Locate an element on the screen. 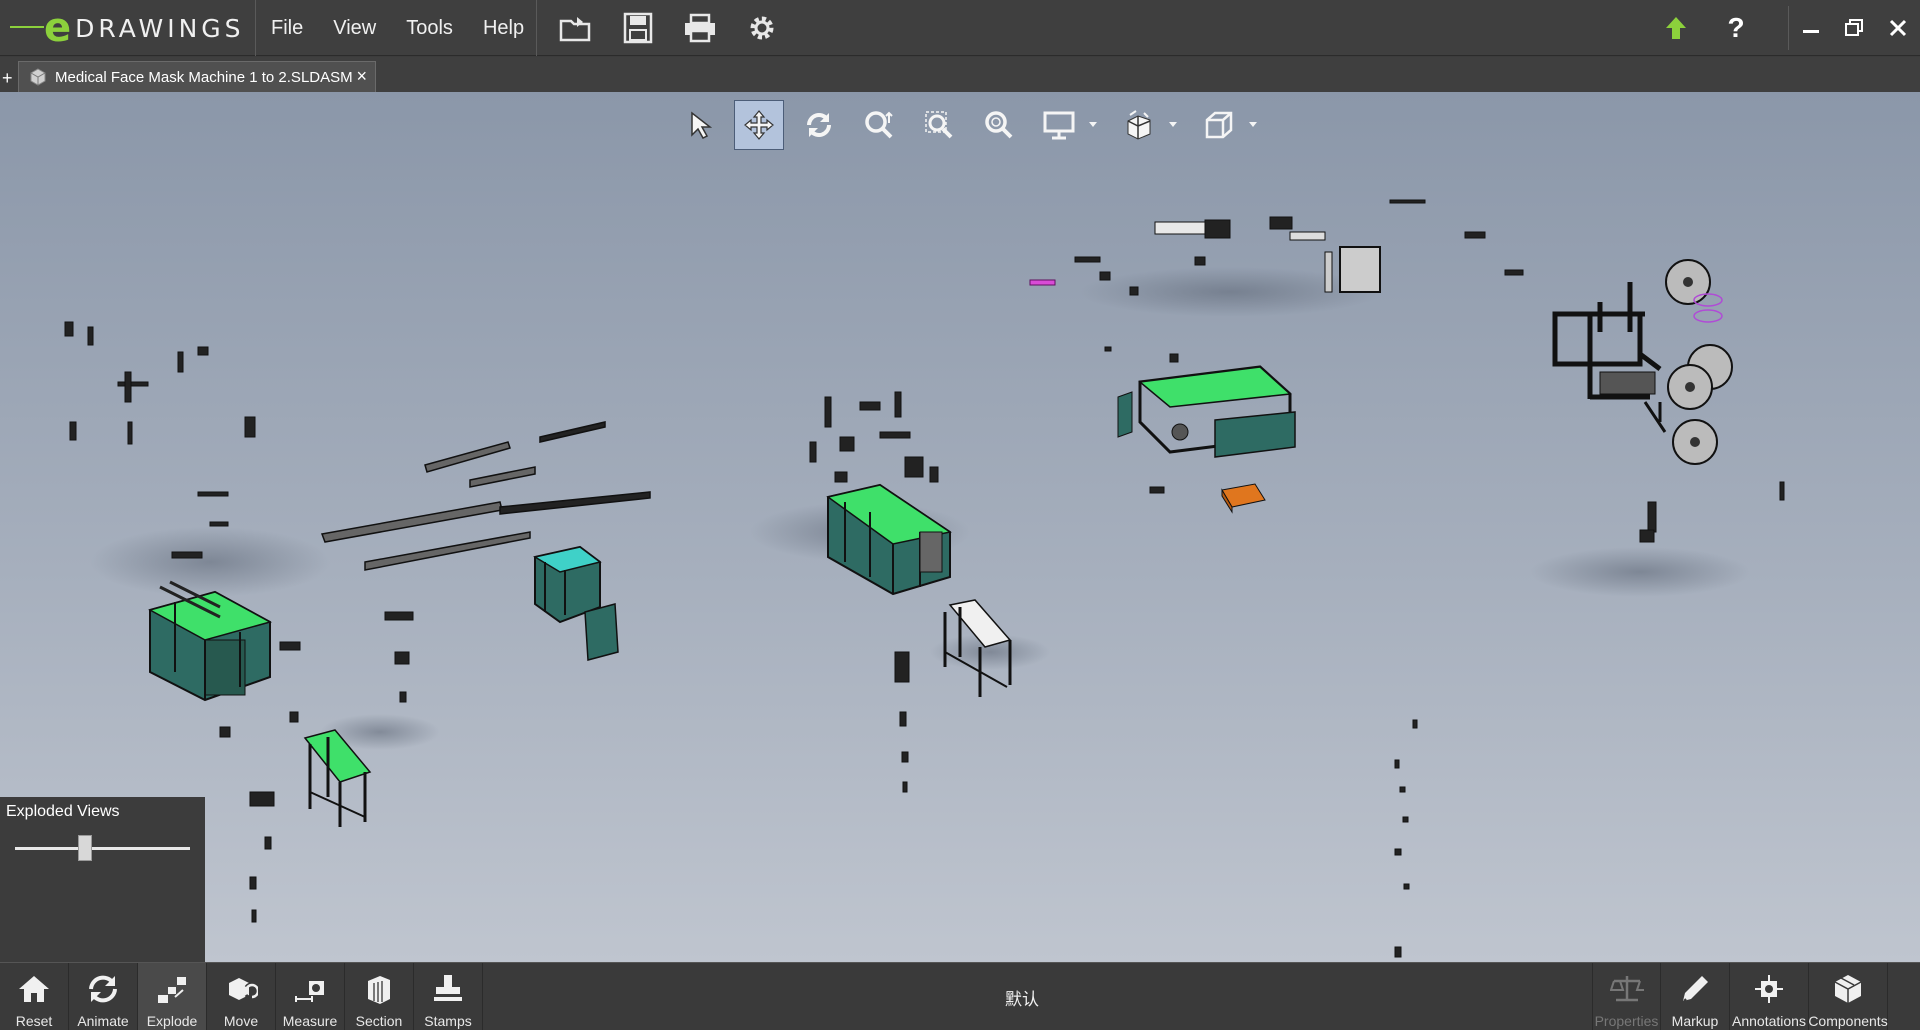 This screenshot has width=1920, height=1030. measure-button: Measure is located at coordinates (310, 996).